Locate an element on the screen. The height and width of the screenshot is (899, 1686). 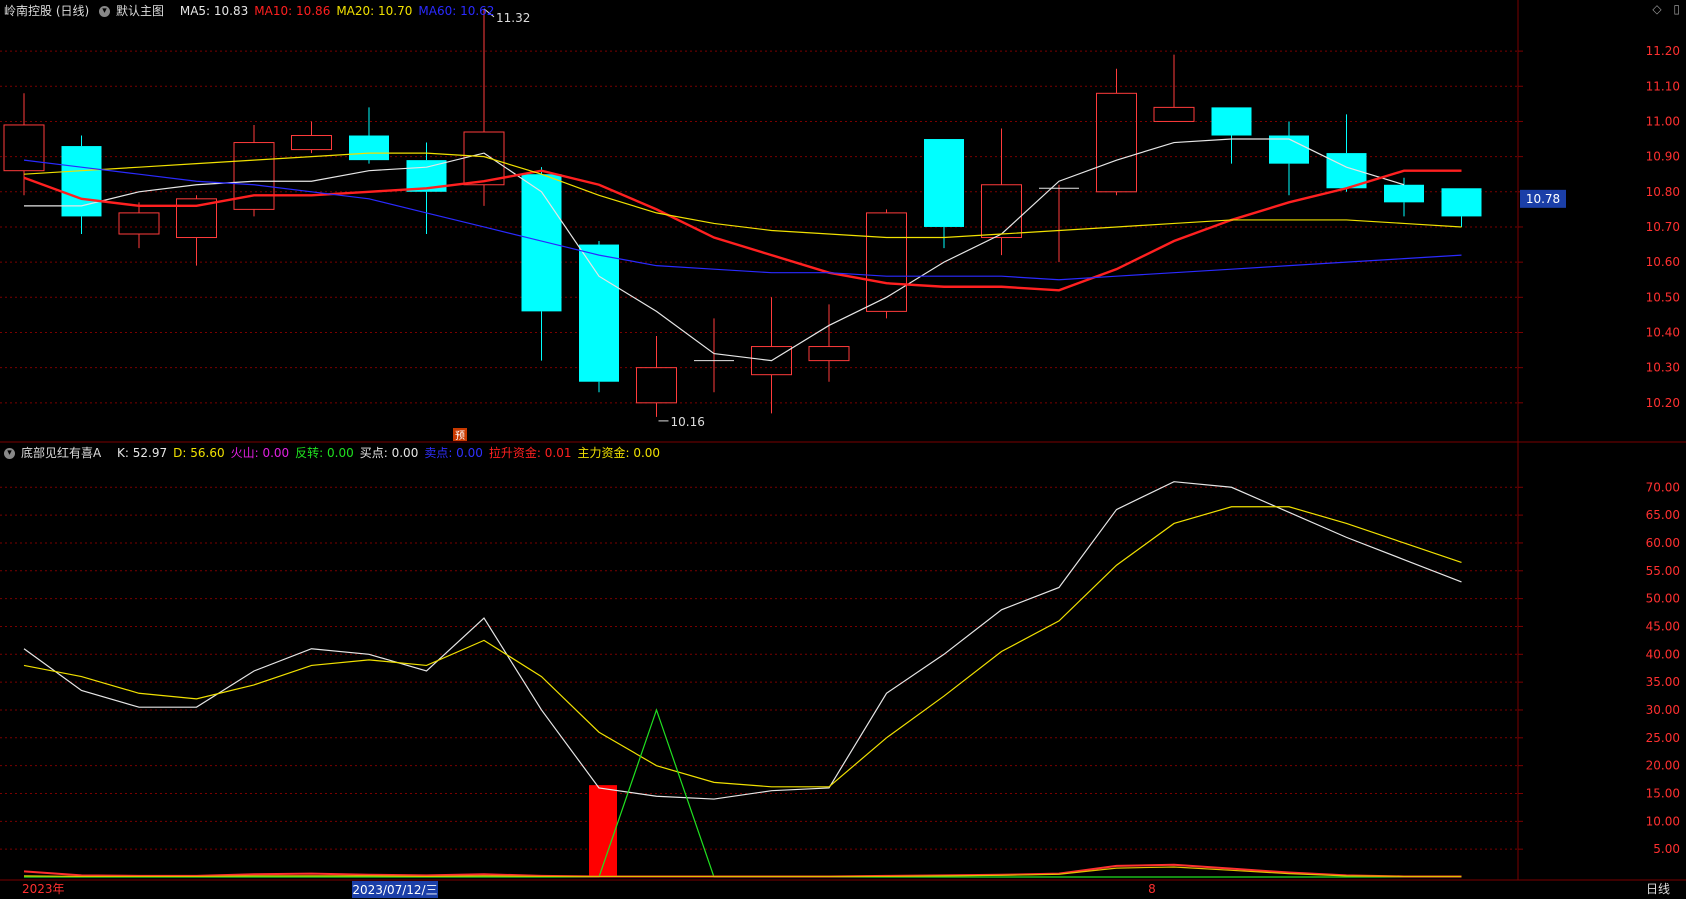
y-tick-label: 10.70 is located at coordinates (1663, 227).